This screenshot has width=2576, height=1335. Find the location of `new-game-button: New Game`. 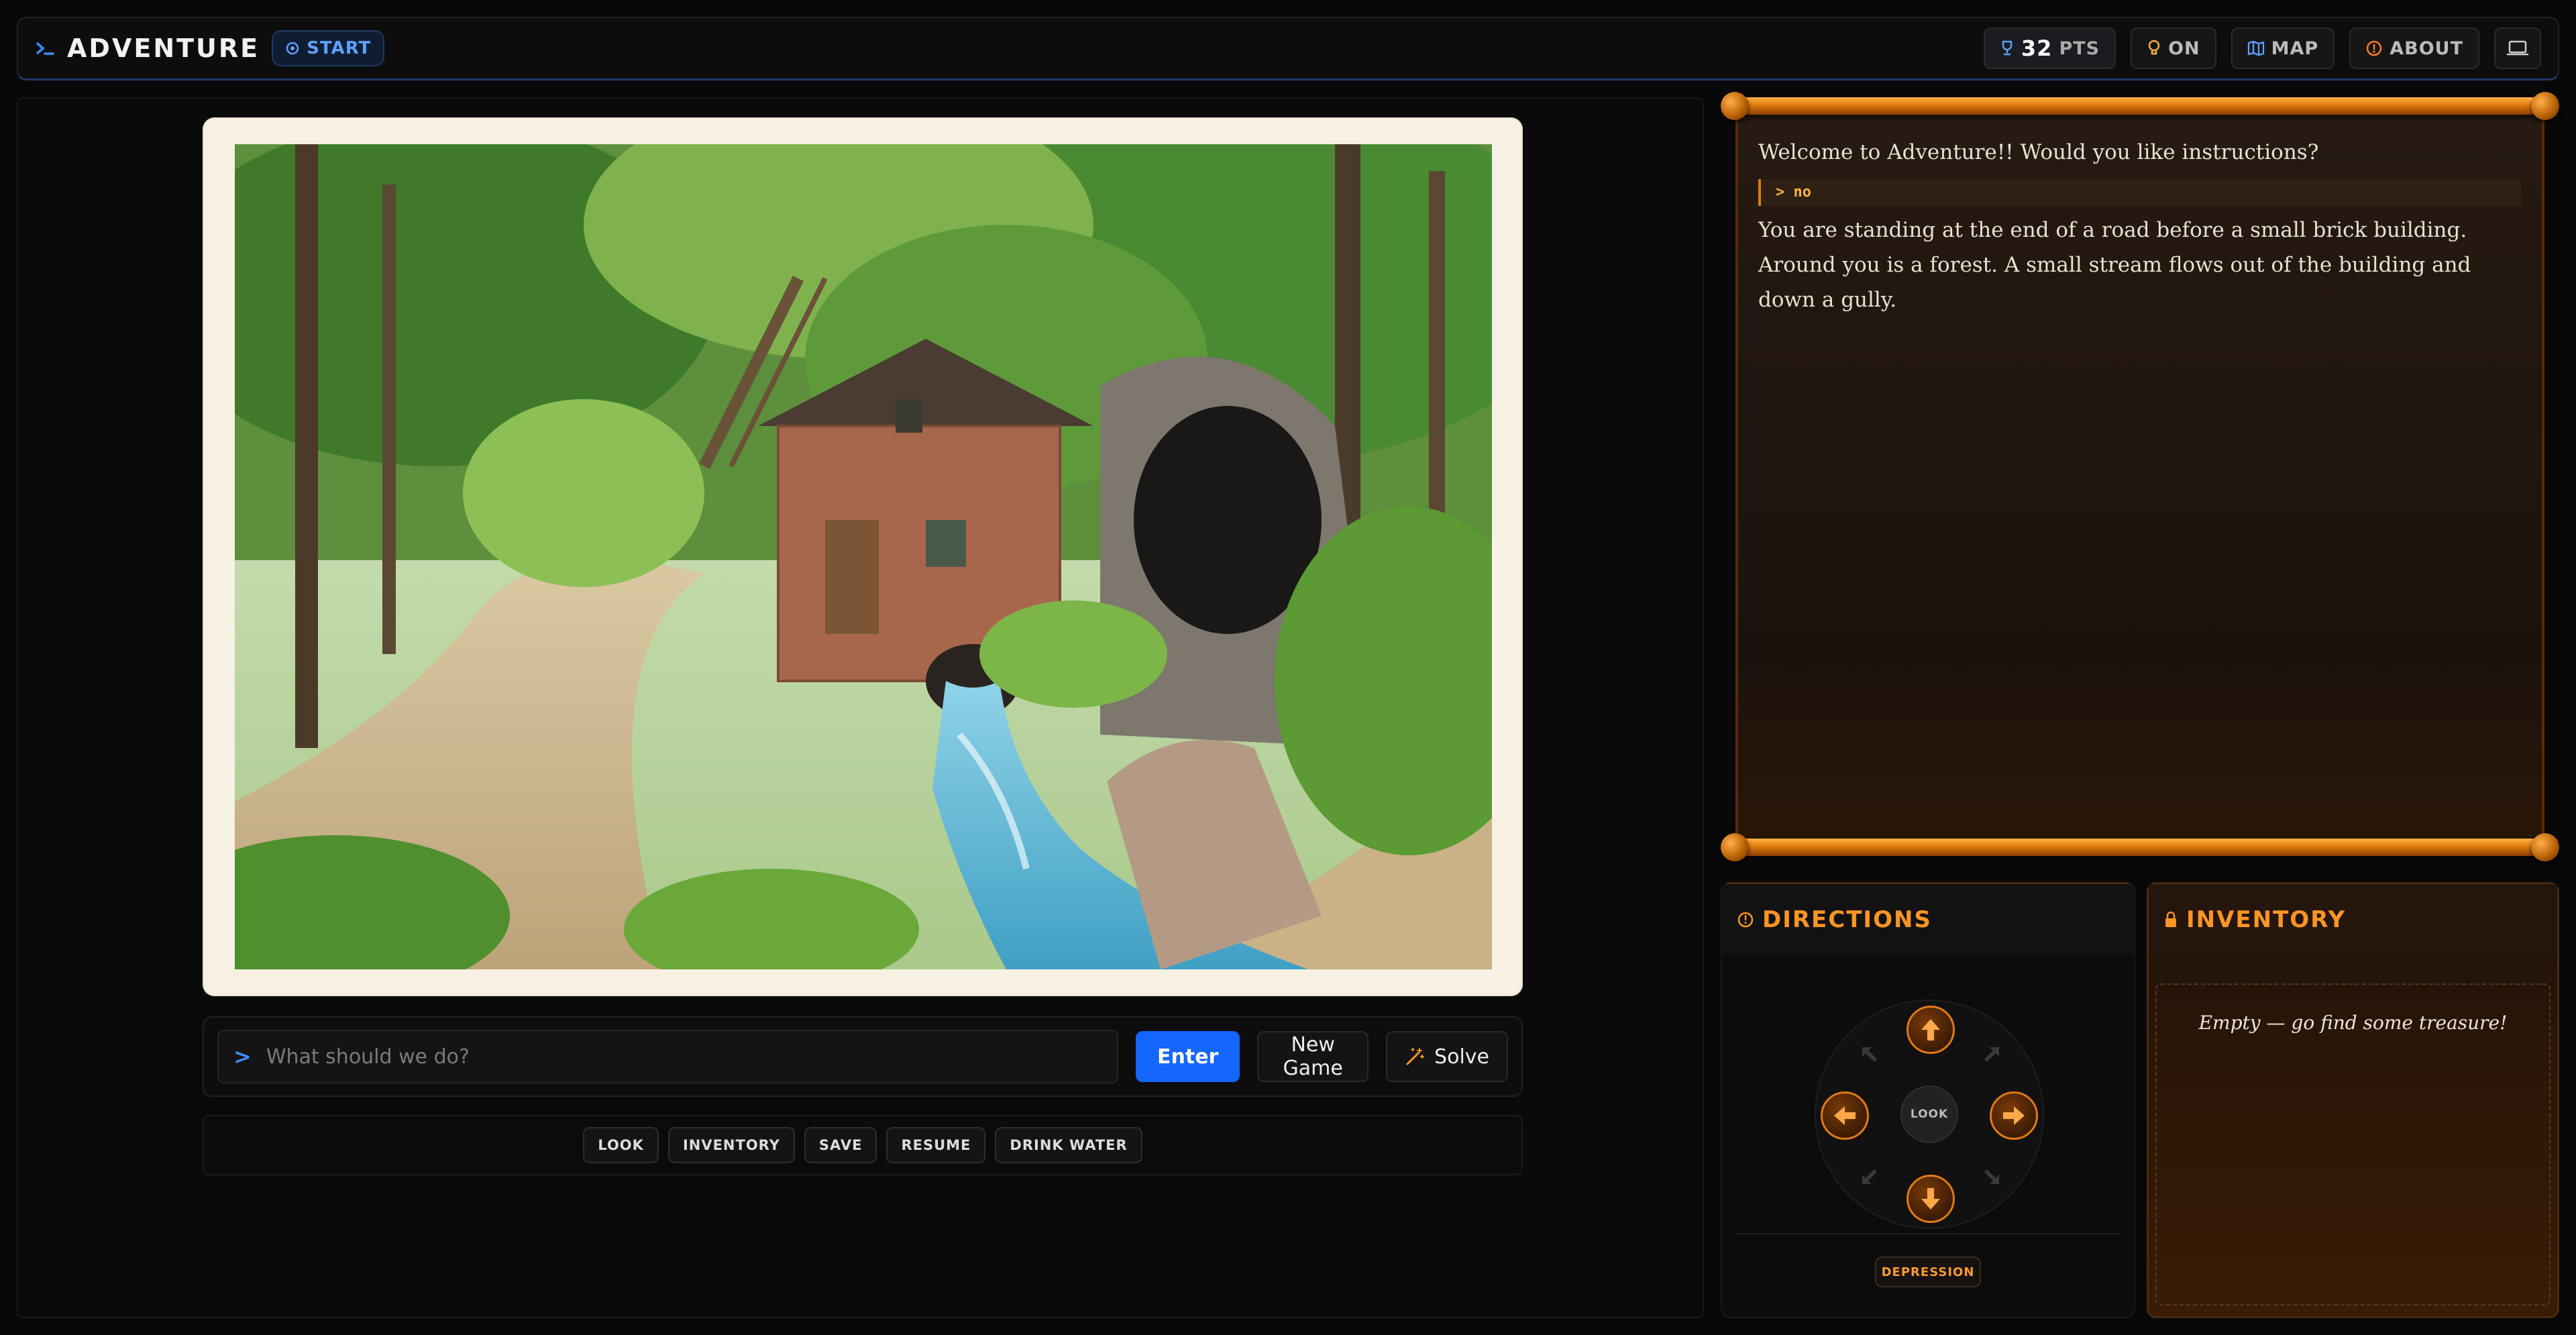

new-game-button: New Game is located at coordinates (1313, 1056).